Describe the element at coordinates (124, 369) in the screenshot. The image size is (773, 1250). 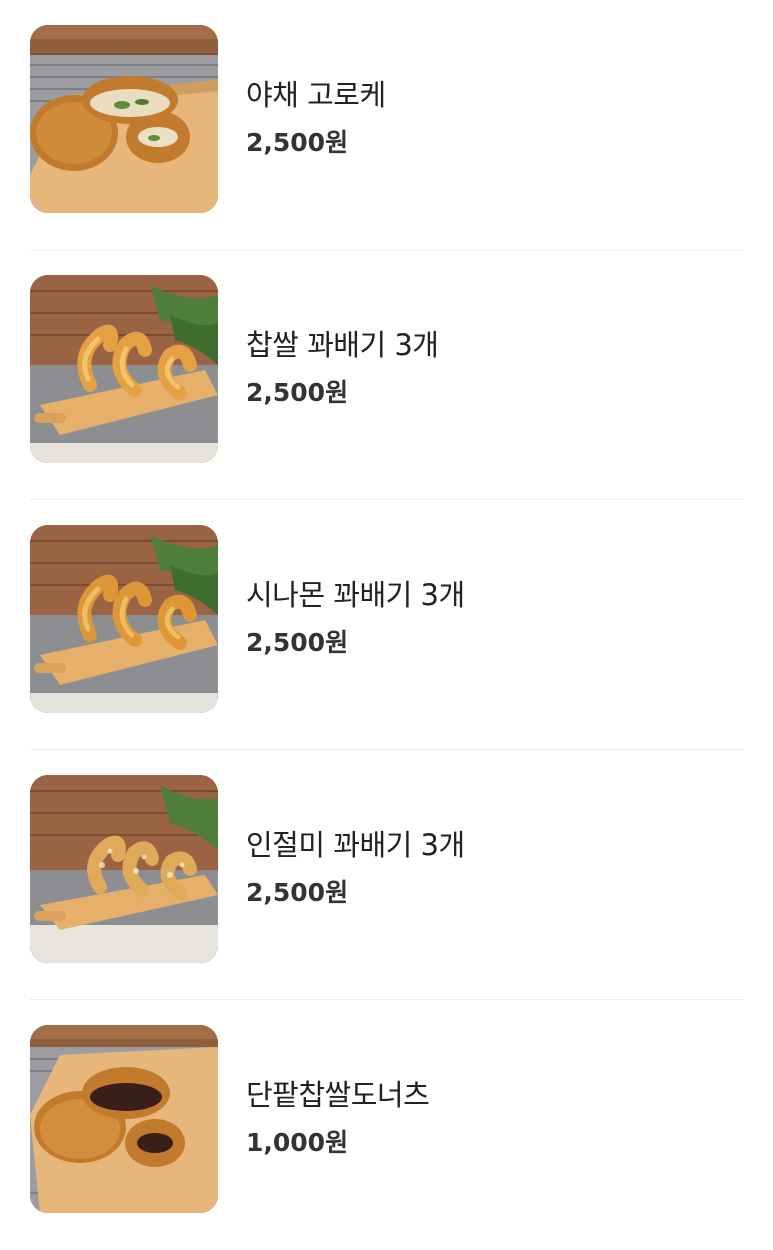
I see `glutinous-rice-twisted-donut-photo` at that location.